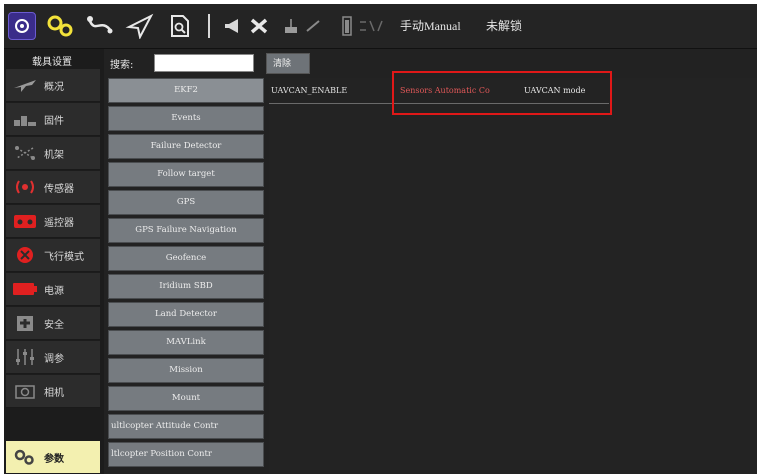 The height and width of the screenshot is (476, 761). I want to click on group-button-iridium-sbd: Iridium SBD, so click(186, 286).